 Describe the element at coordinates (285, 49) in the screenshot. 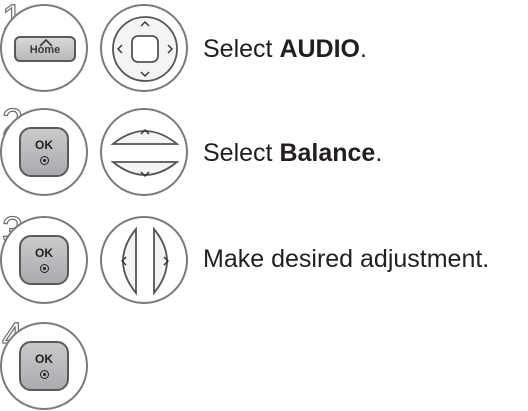

I see `step-1-instruction: Select AUDIO.` at that location.